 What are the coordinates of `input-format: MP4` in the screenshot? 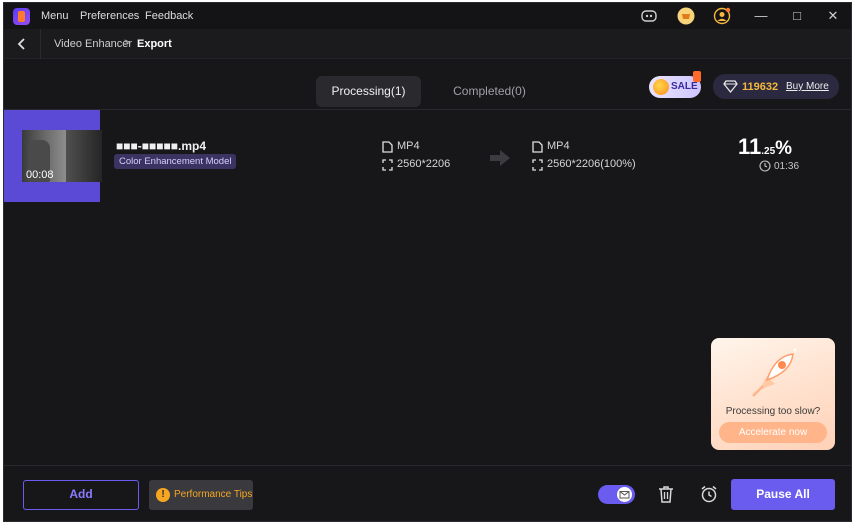 It's located at (408, 146).